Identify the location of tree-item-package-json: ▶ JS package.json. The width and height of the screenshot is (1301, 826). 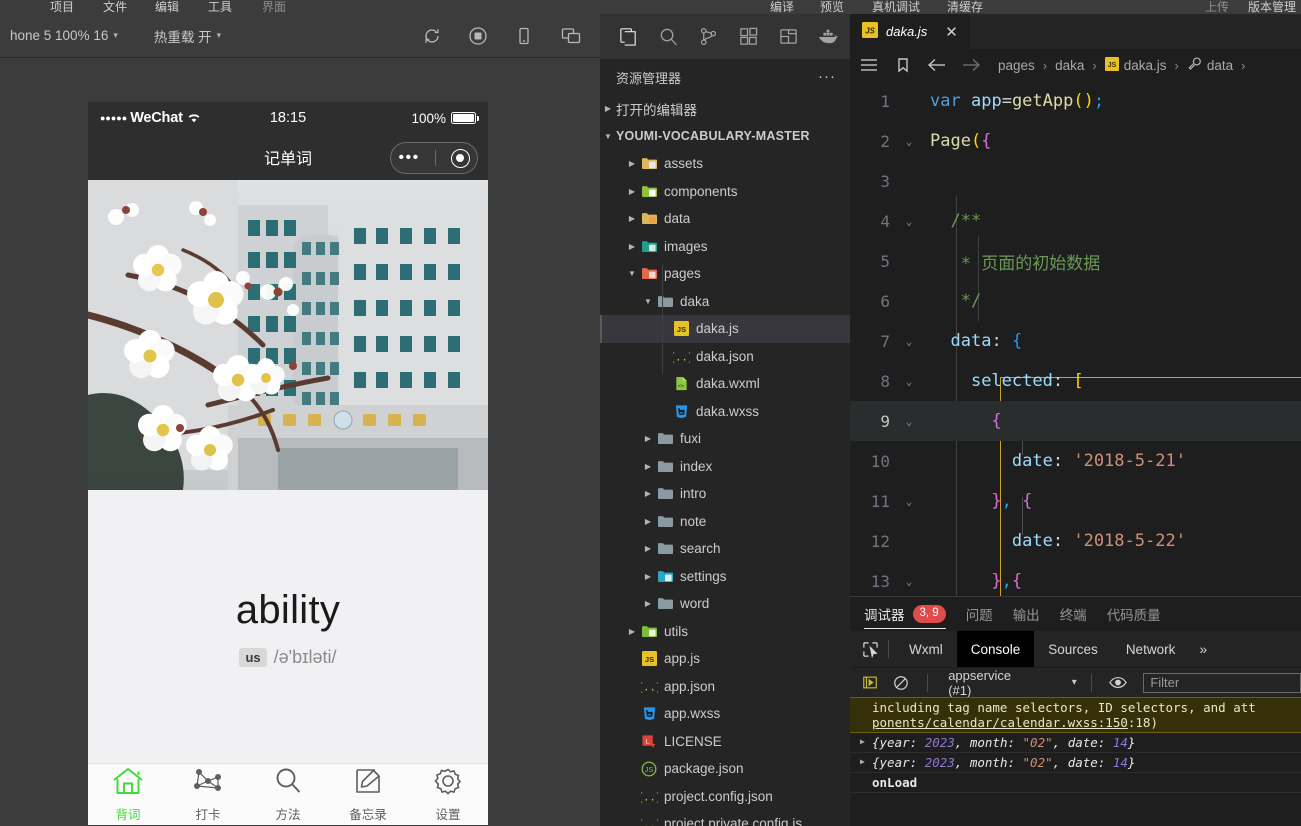
(725, 769).